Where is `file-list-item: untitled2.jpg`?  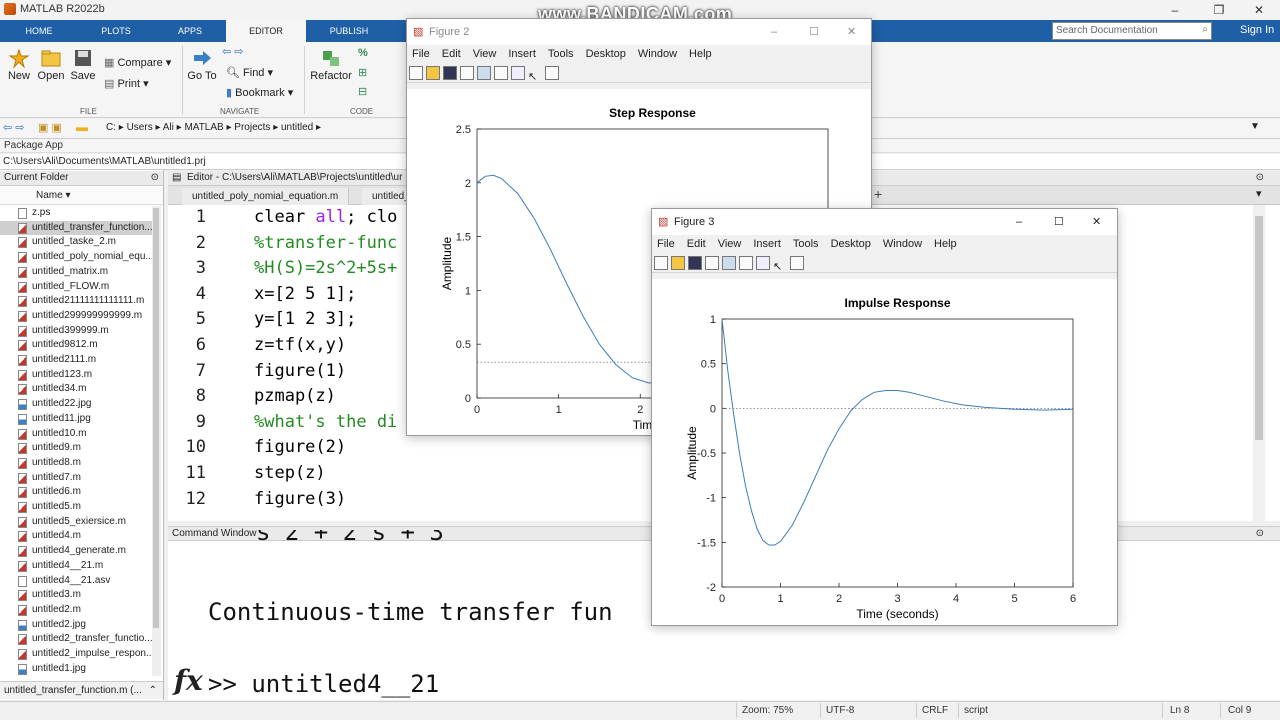
file-list-item: untitled2.jpg is located at coordinates (76, 625).